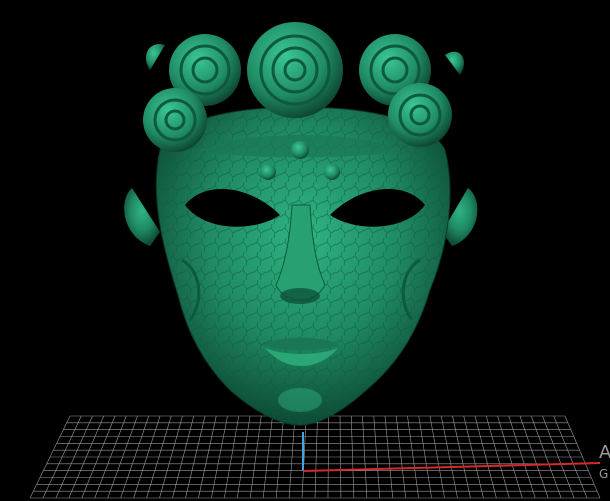  I want to click on right-brow-gem, so click(332, 172).